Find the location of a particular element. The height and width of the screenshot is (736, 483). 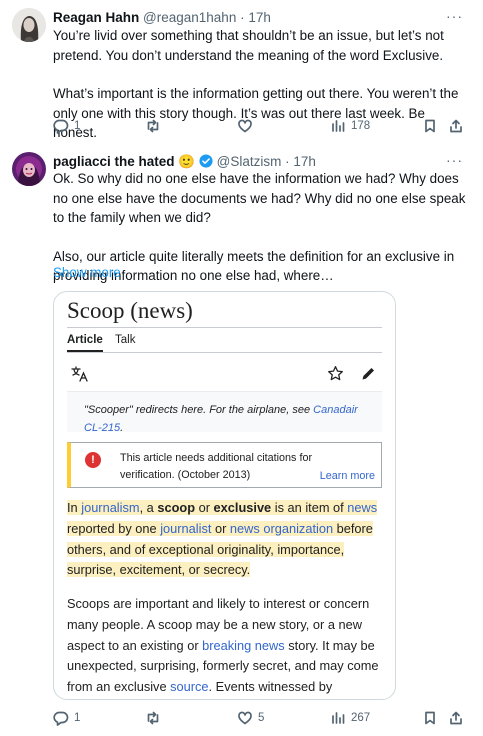

tweet-actions: 1 178 is located at coordinates (261, 126).